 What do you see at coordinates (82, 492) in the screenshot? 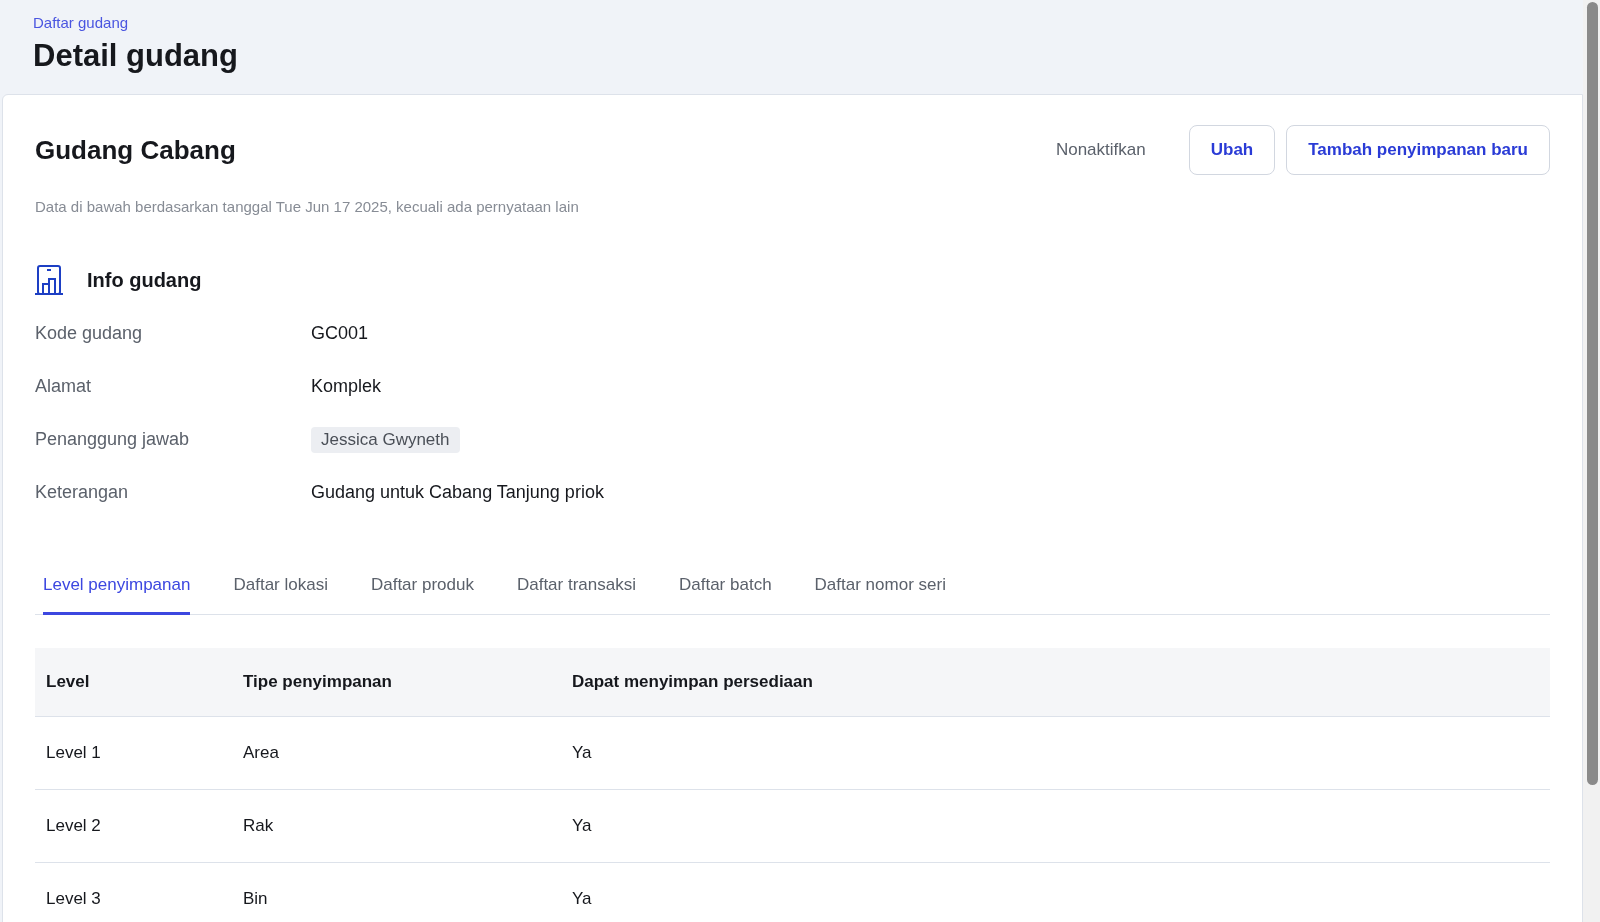
I see `field-label: Keterangan` at bounding box center [82, 492].